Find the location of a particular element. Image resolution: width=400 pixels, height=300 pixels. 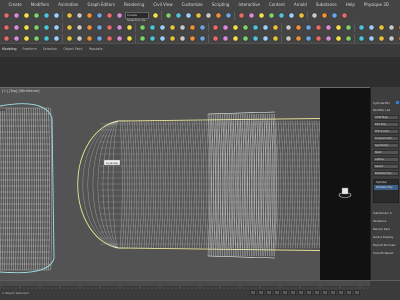

modifier-button: Select is located at coordinates (386, 166).